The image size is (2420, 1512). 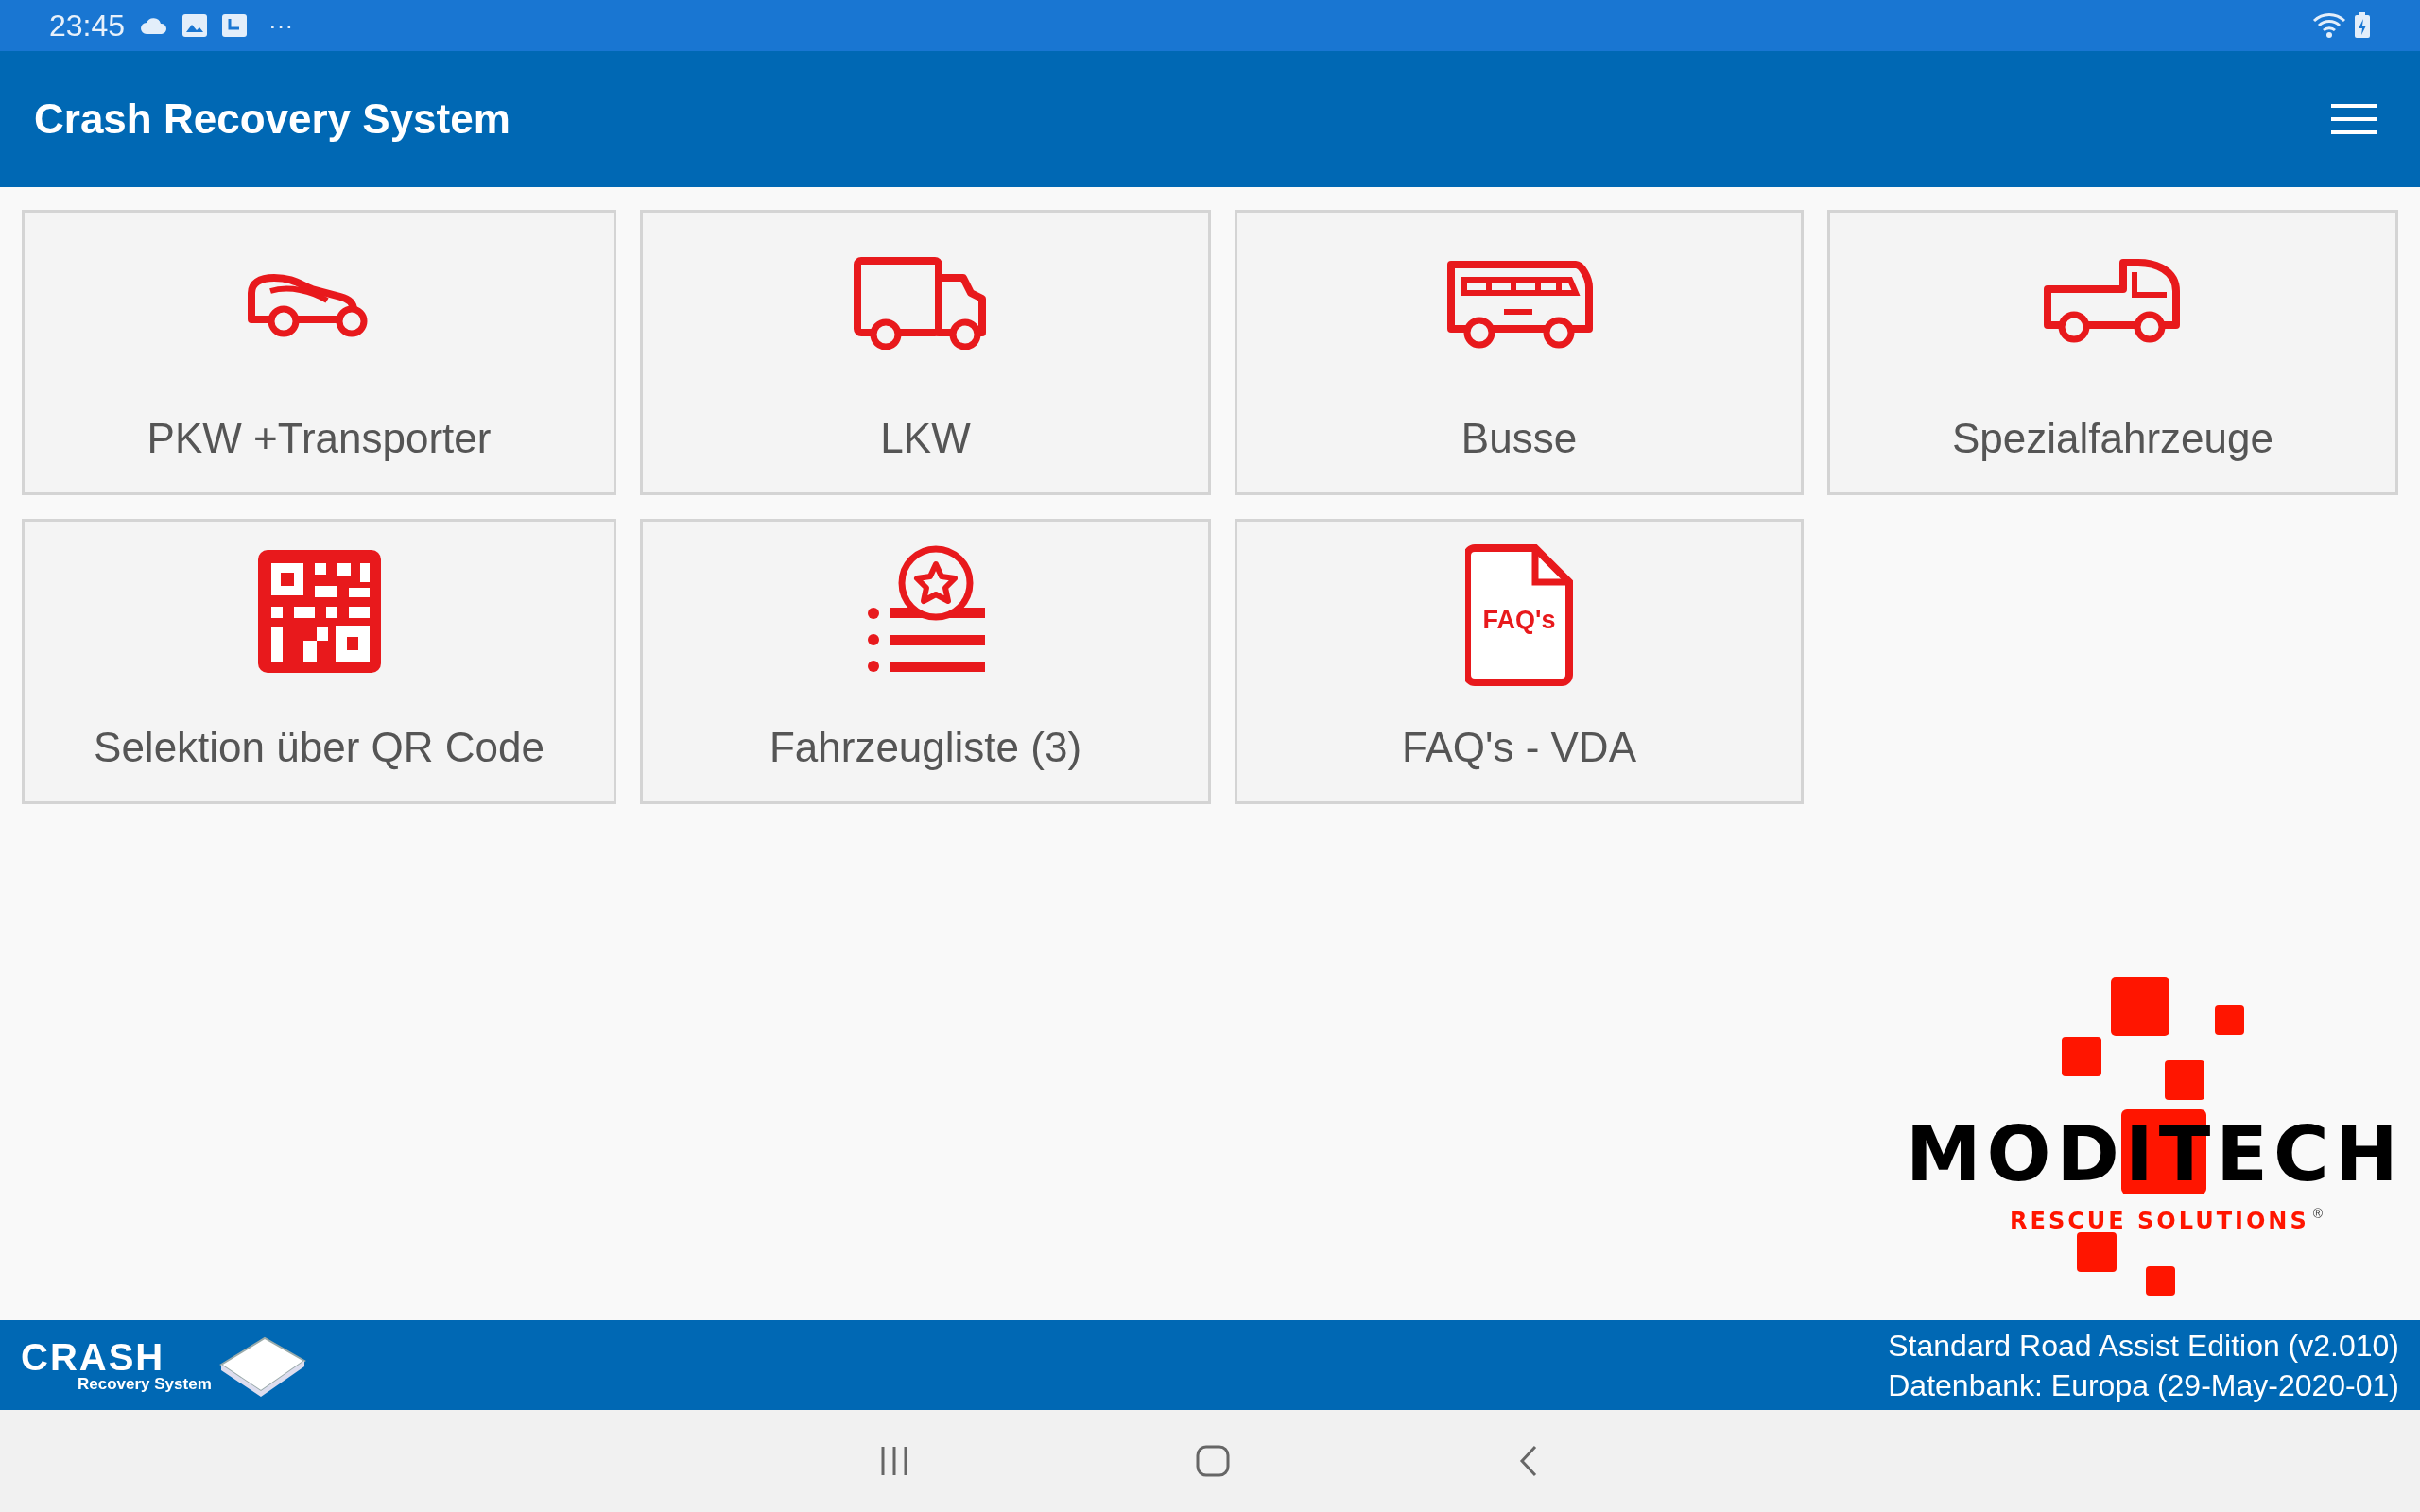 What do you see at coordinates (1519, 615) in the screenshot?
I see `faq-document-icon: FAQ's` at bounding box center [1519, 615].